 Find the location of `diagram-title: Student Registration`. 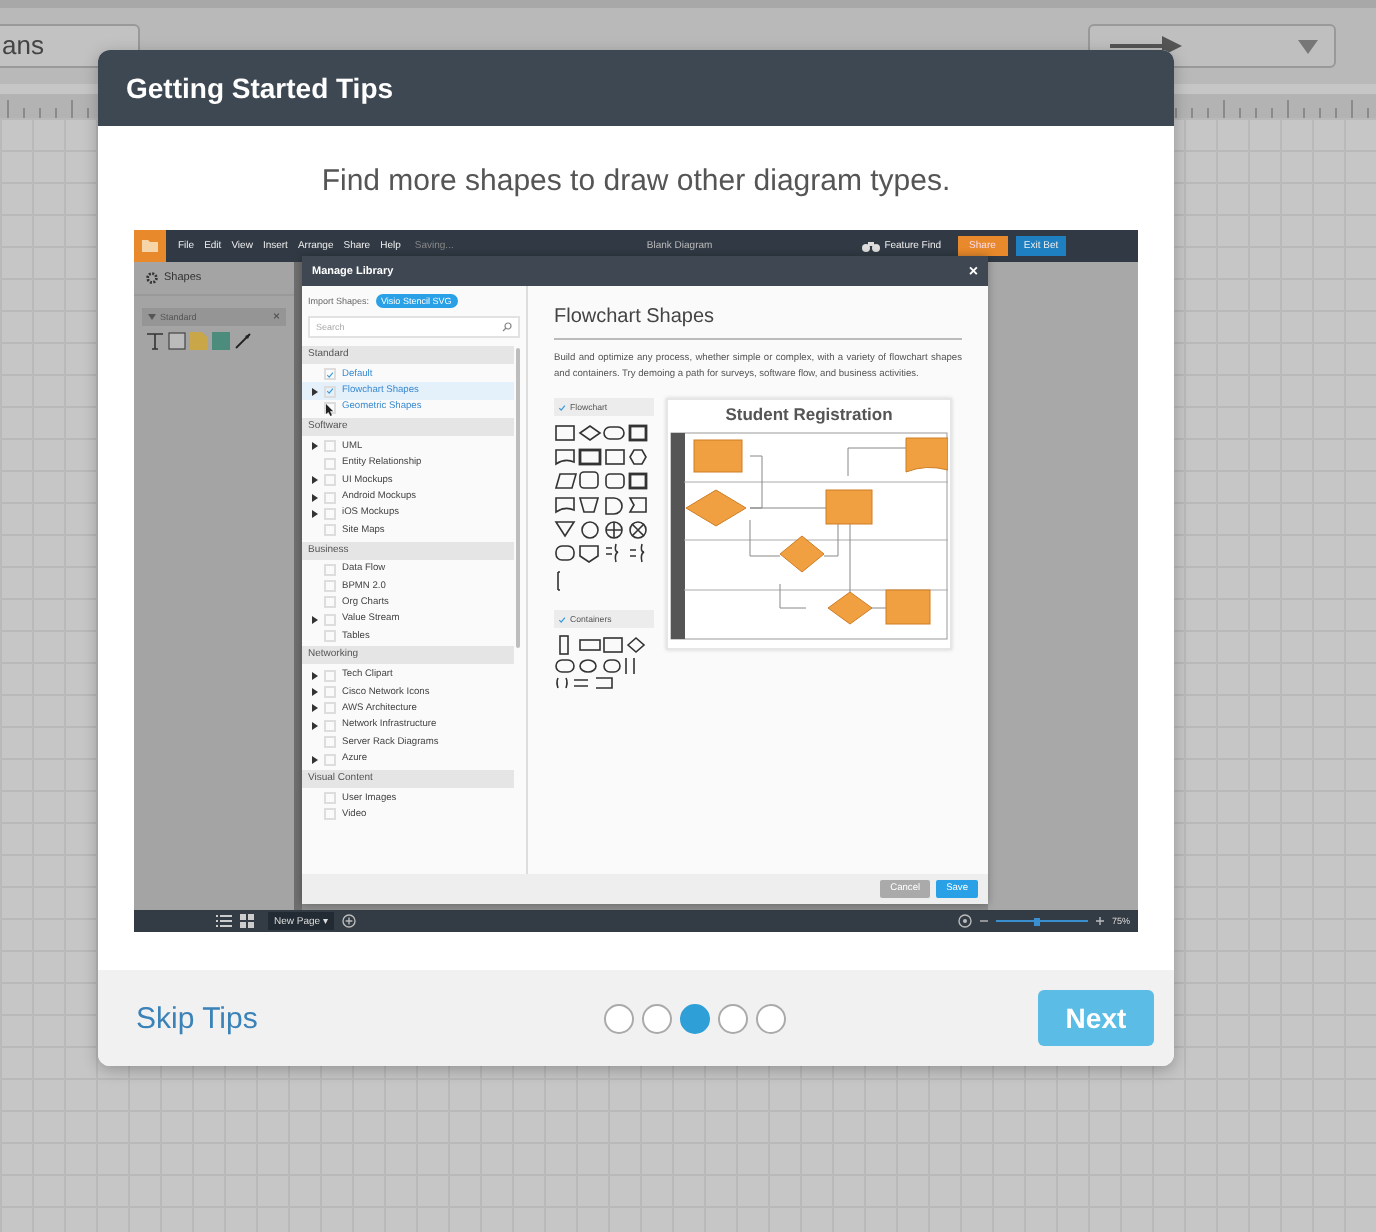

diagram-title: Student Registration is located at coordinates (809, 416).